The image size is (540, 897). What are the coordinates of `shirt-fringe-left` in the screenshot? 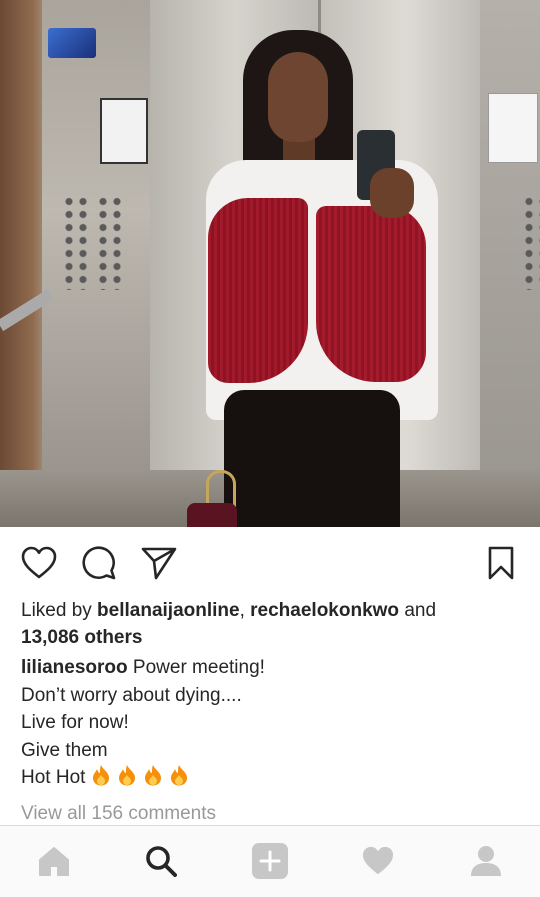 It's located at (258, 290).